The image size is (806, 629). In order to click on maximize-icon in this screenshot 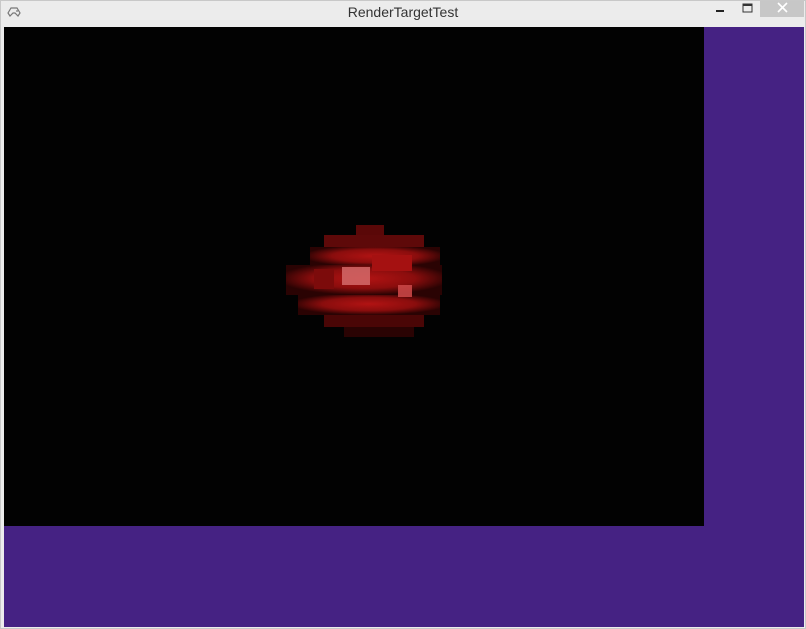, I will do `click(747, 9)`.